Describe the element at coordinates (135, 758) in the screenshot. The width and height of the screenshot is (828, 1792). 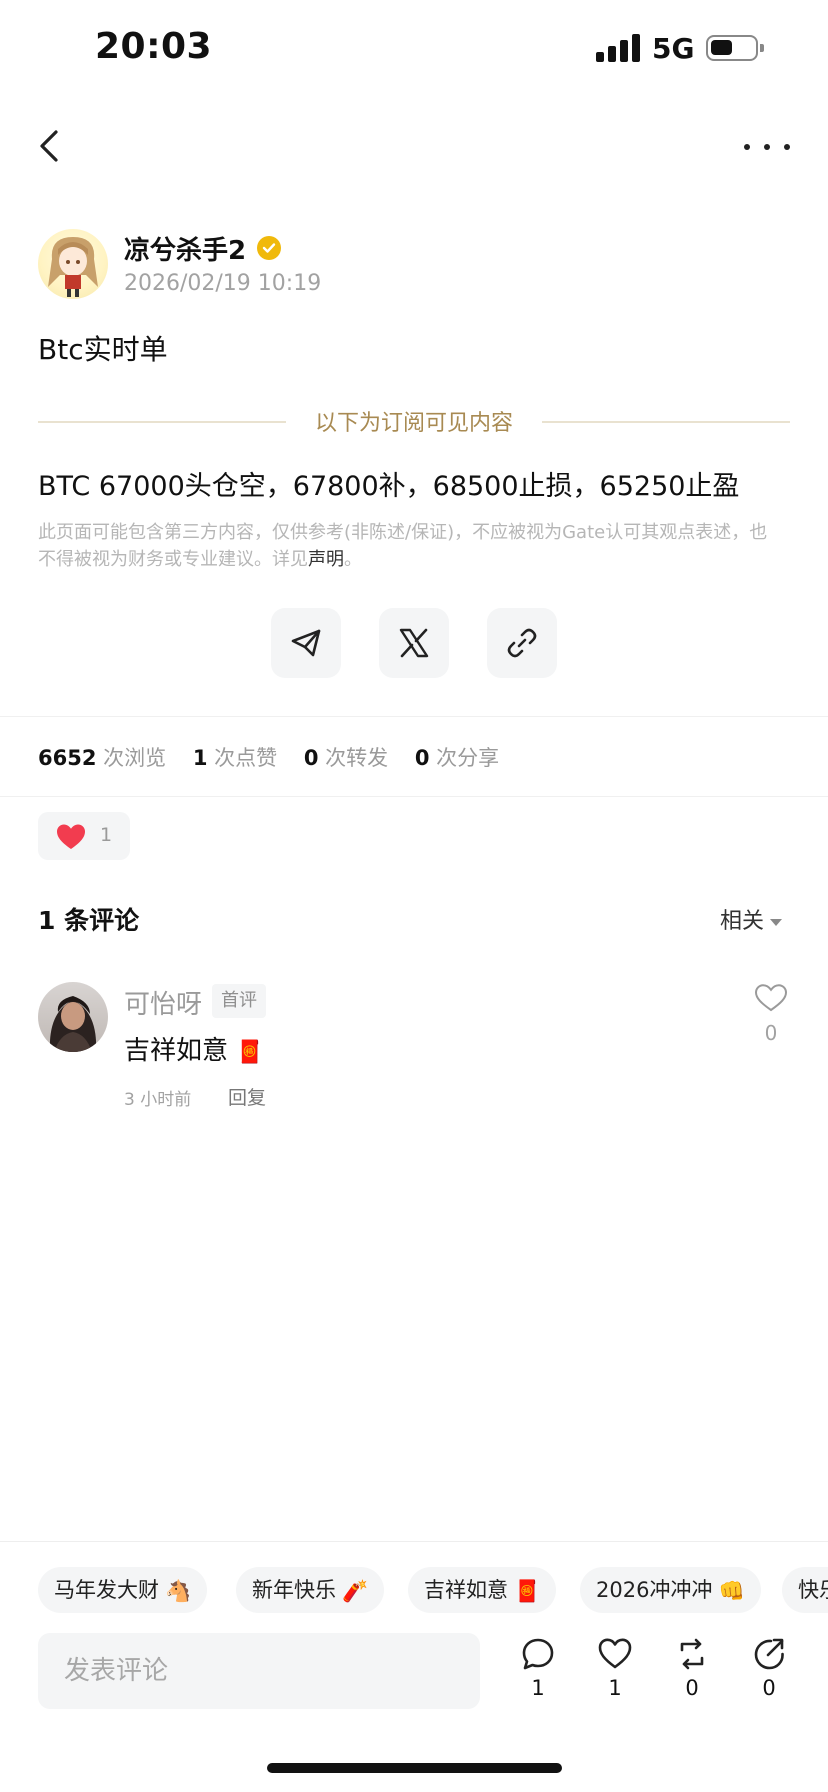
I see `views-label: 次浏览` at that location.